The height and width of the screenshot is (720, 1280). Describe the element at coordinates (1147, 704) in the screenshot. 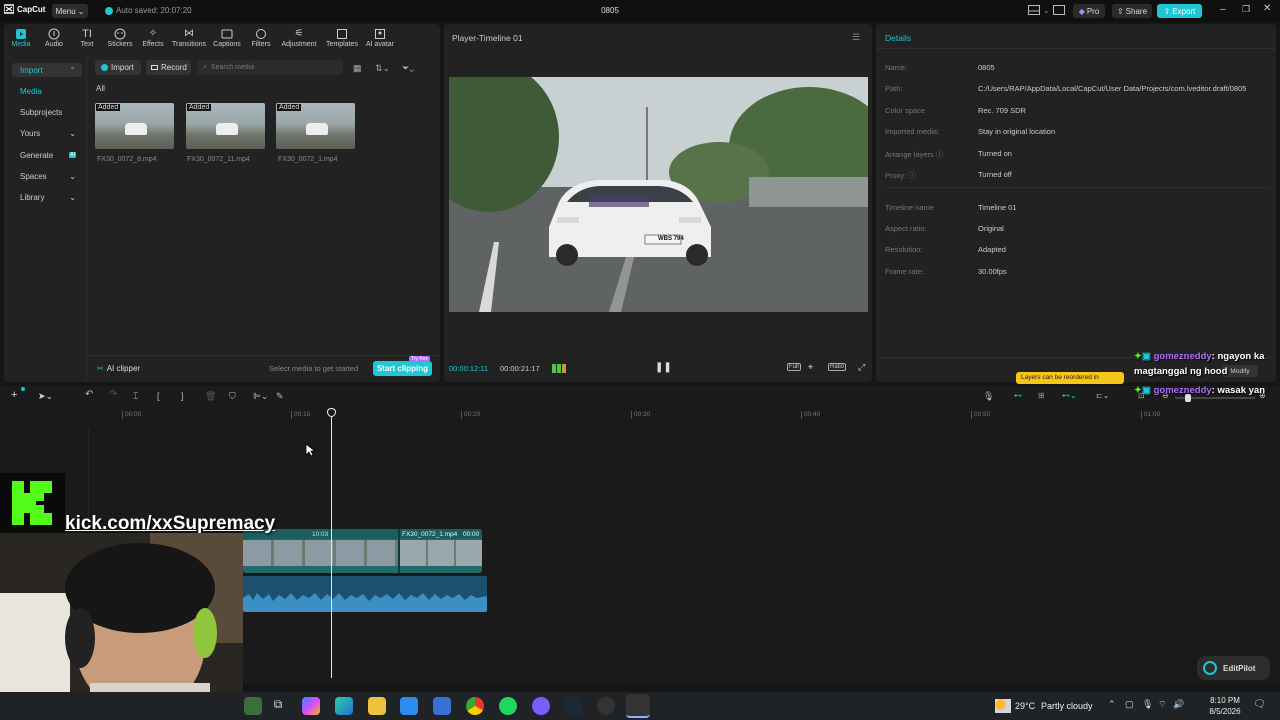

I see `mic-icon: 🎙` at that location.